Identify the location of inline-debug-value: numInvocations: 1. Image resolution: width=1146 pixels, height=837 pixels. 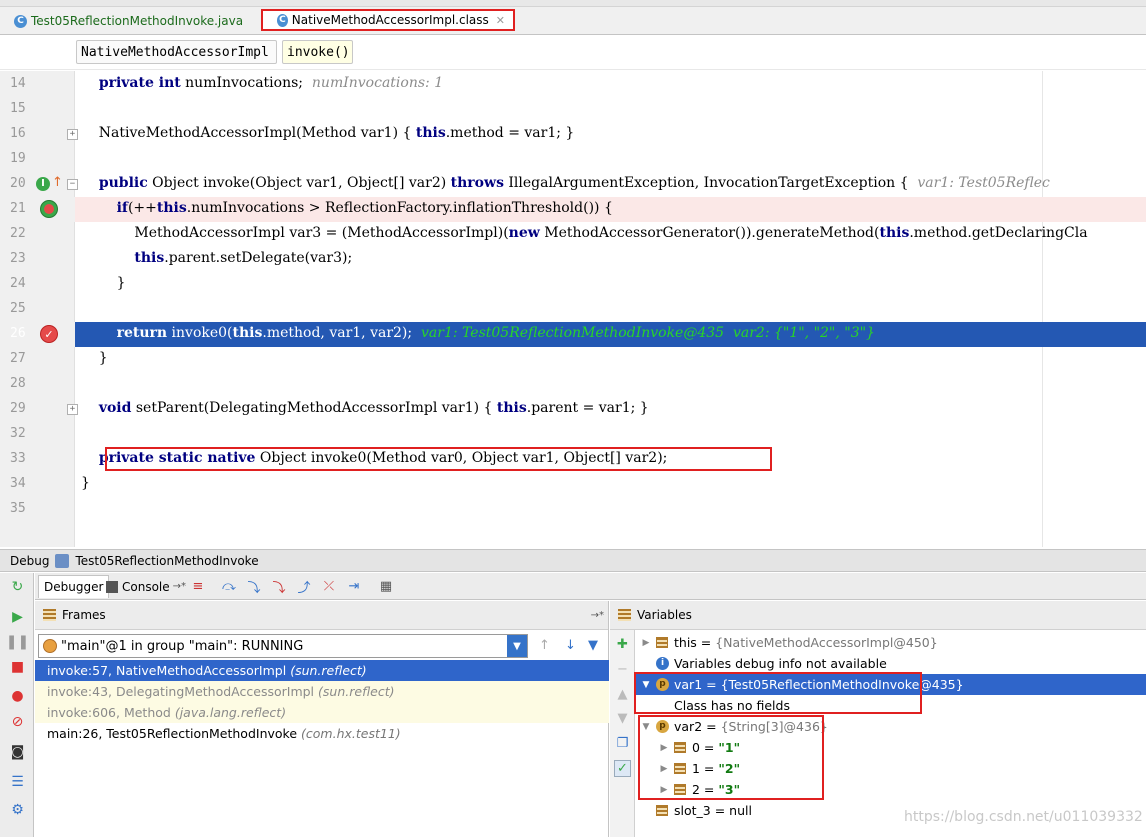
(377, 83).